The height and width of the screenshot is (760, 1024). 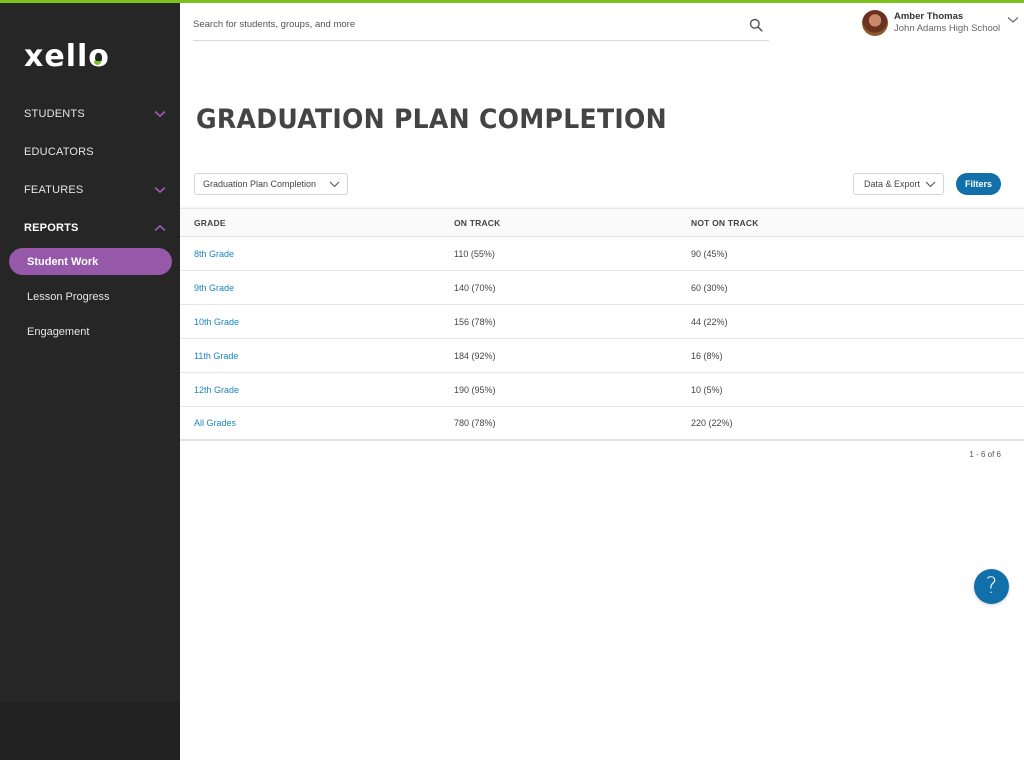 What do you see at coordinates (475, 321) in the screenshot?
I see `on-track-value: 156 (78%)` at bounding box center [475, 321].